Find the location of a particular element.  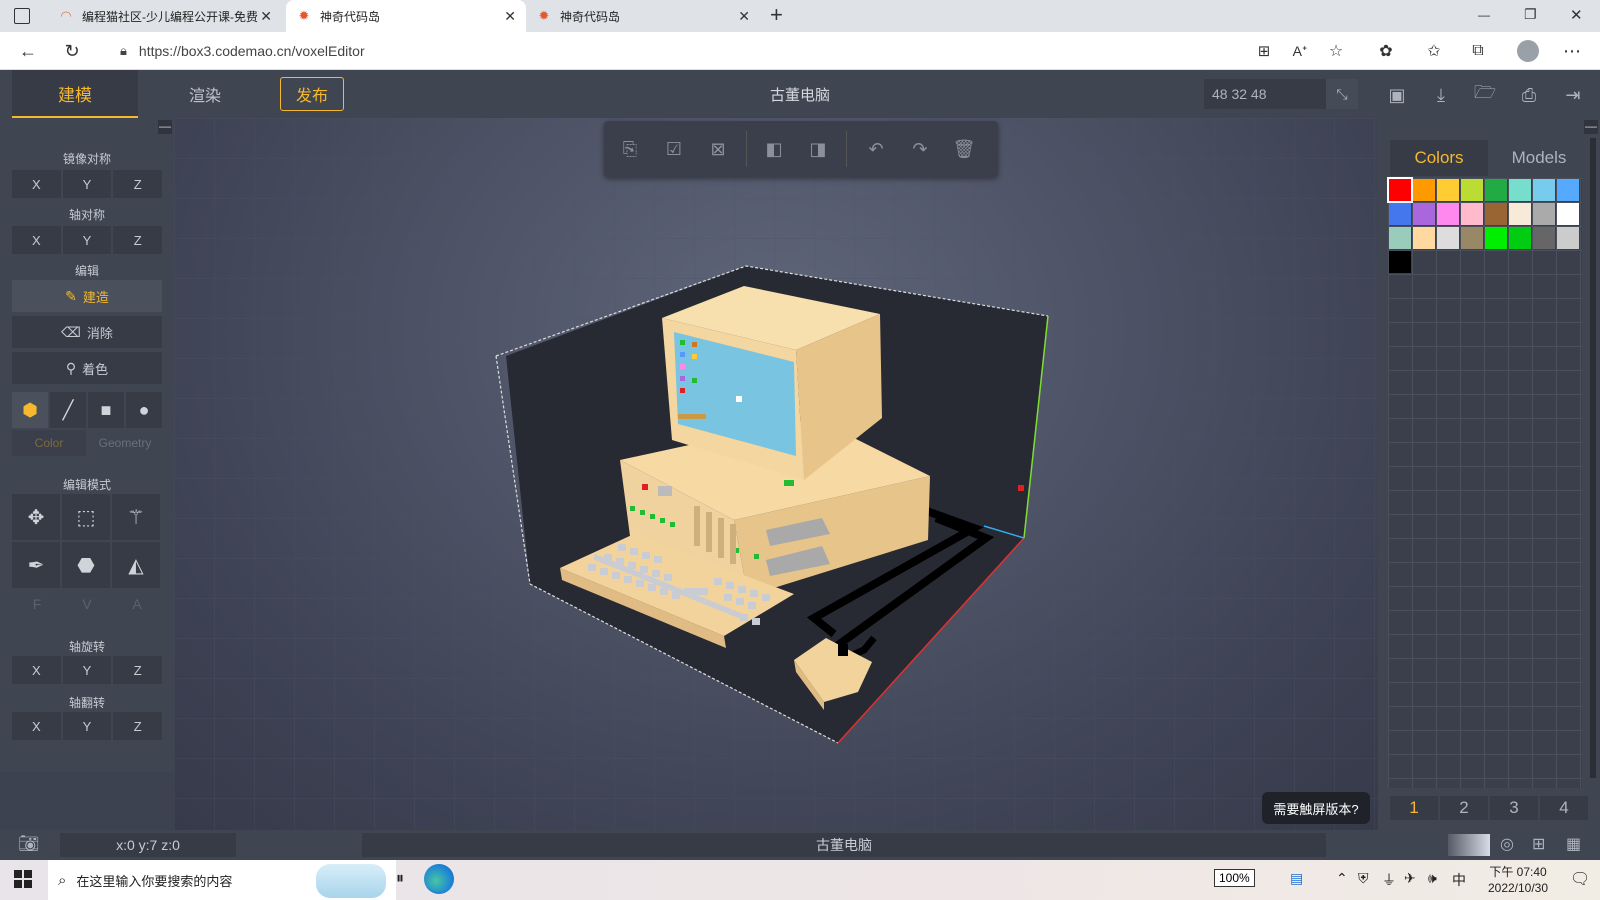

collections-icon: ⧉ is located at coordinates (1478, 51).